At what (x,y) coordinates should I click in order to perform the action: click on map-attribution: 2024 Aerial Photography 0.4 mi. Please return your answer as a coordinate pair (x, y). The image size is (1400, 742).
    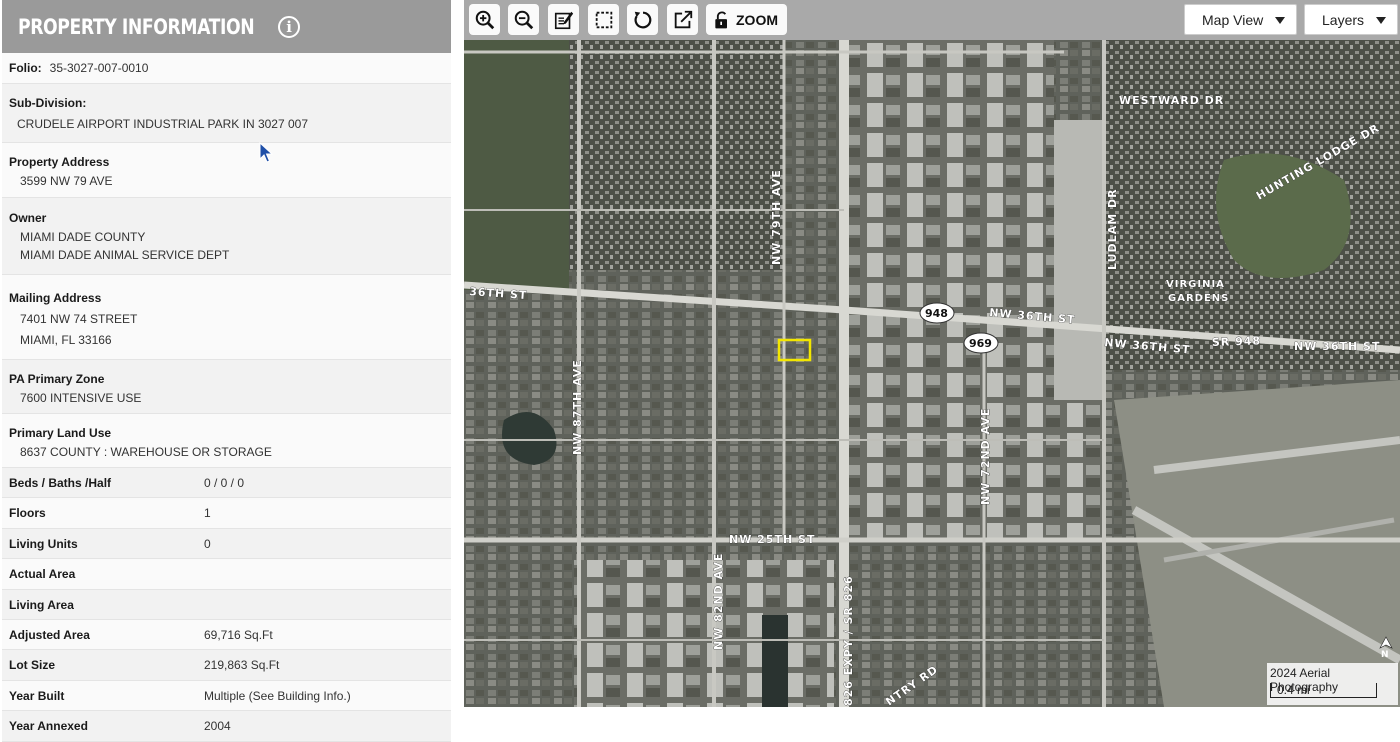
    Looking at the image, I should click on (1332, 684).